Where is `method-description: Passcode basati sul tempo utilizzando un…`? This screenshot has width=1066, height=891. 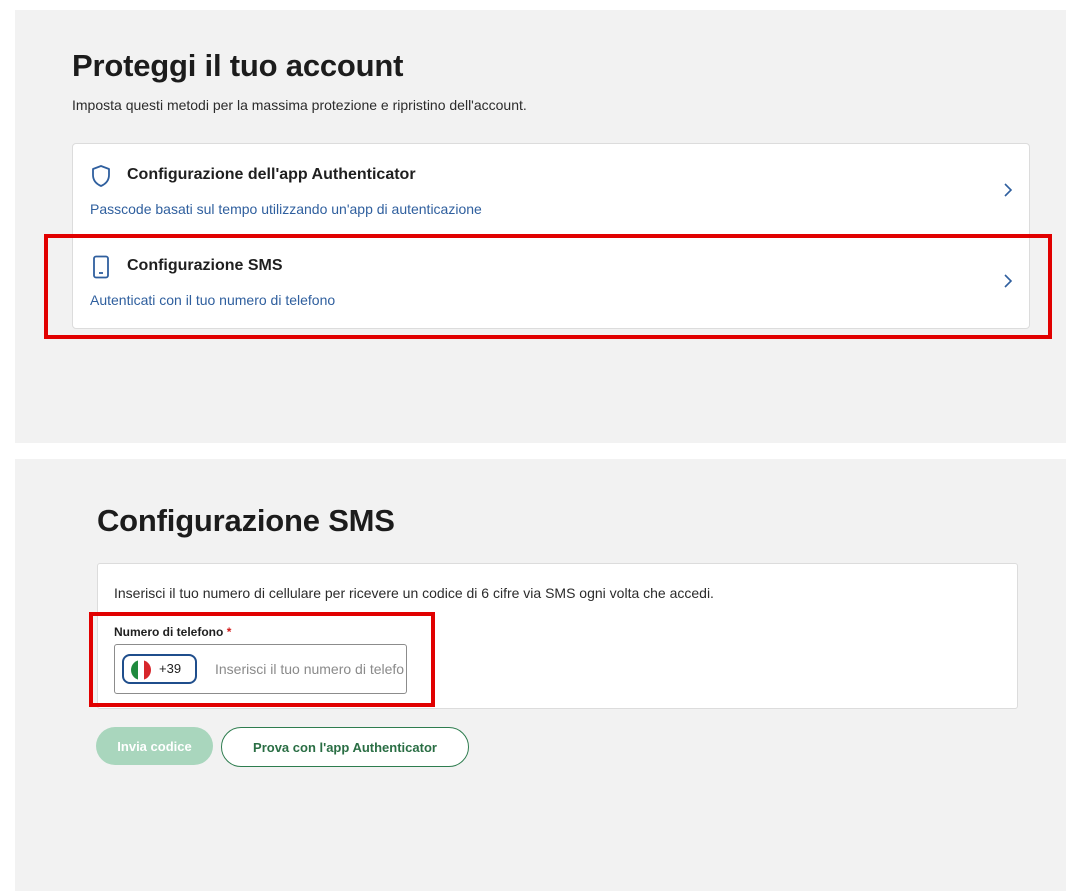
method-description: Passcode basati sul tempo utilizzando un… is located at coordinates (286, 209).